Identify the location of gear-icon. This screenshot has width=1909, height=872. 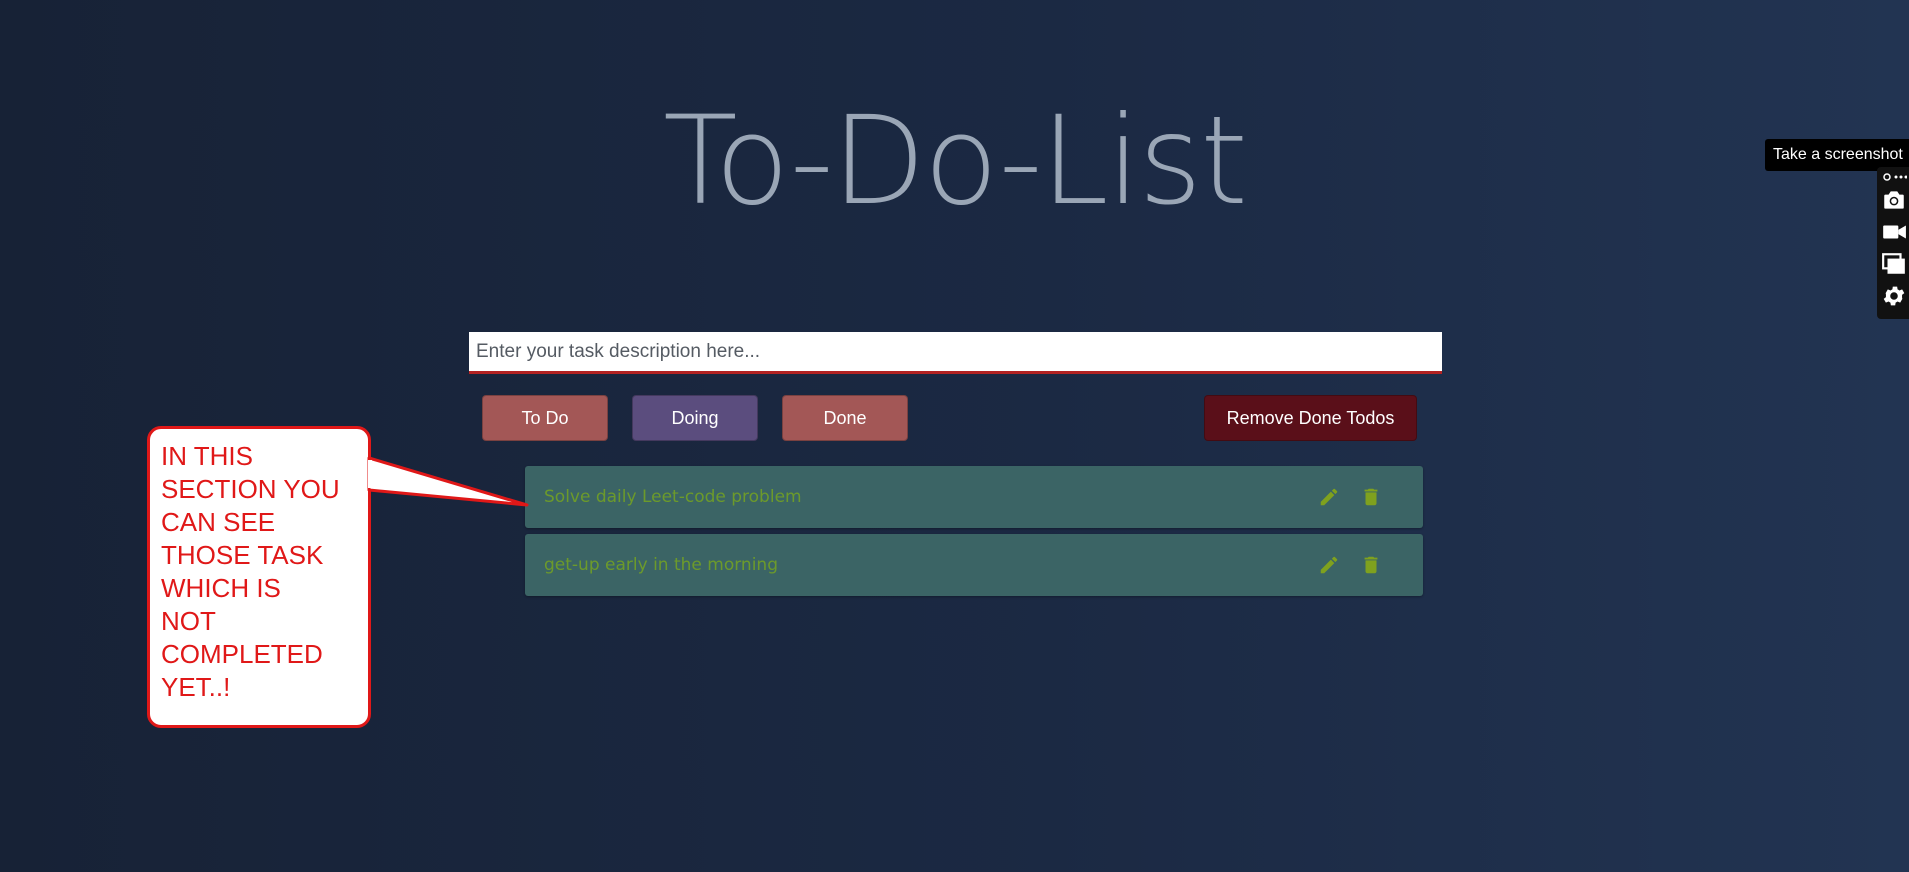
(1894, 296).